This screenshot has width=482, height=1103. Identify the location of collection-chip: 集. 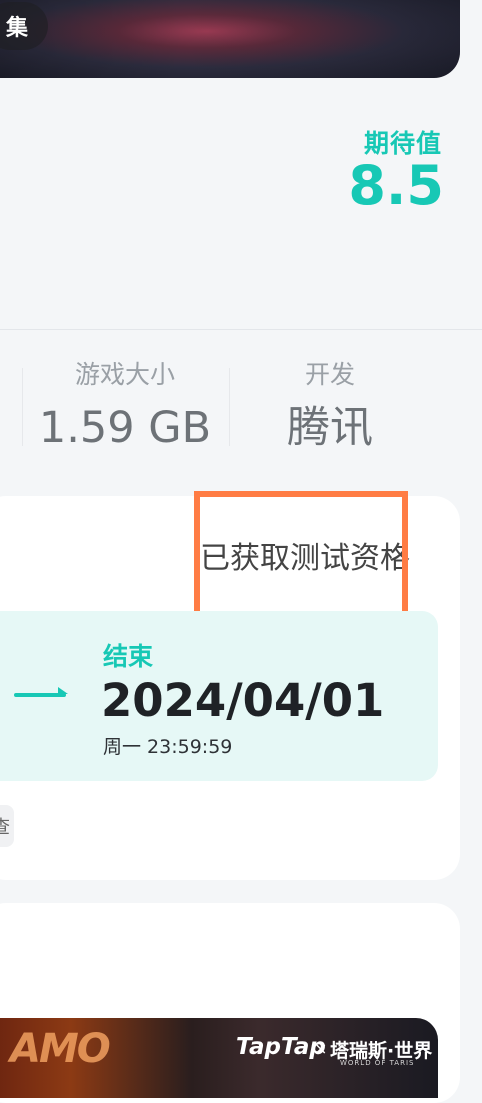
(24, 26).